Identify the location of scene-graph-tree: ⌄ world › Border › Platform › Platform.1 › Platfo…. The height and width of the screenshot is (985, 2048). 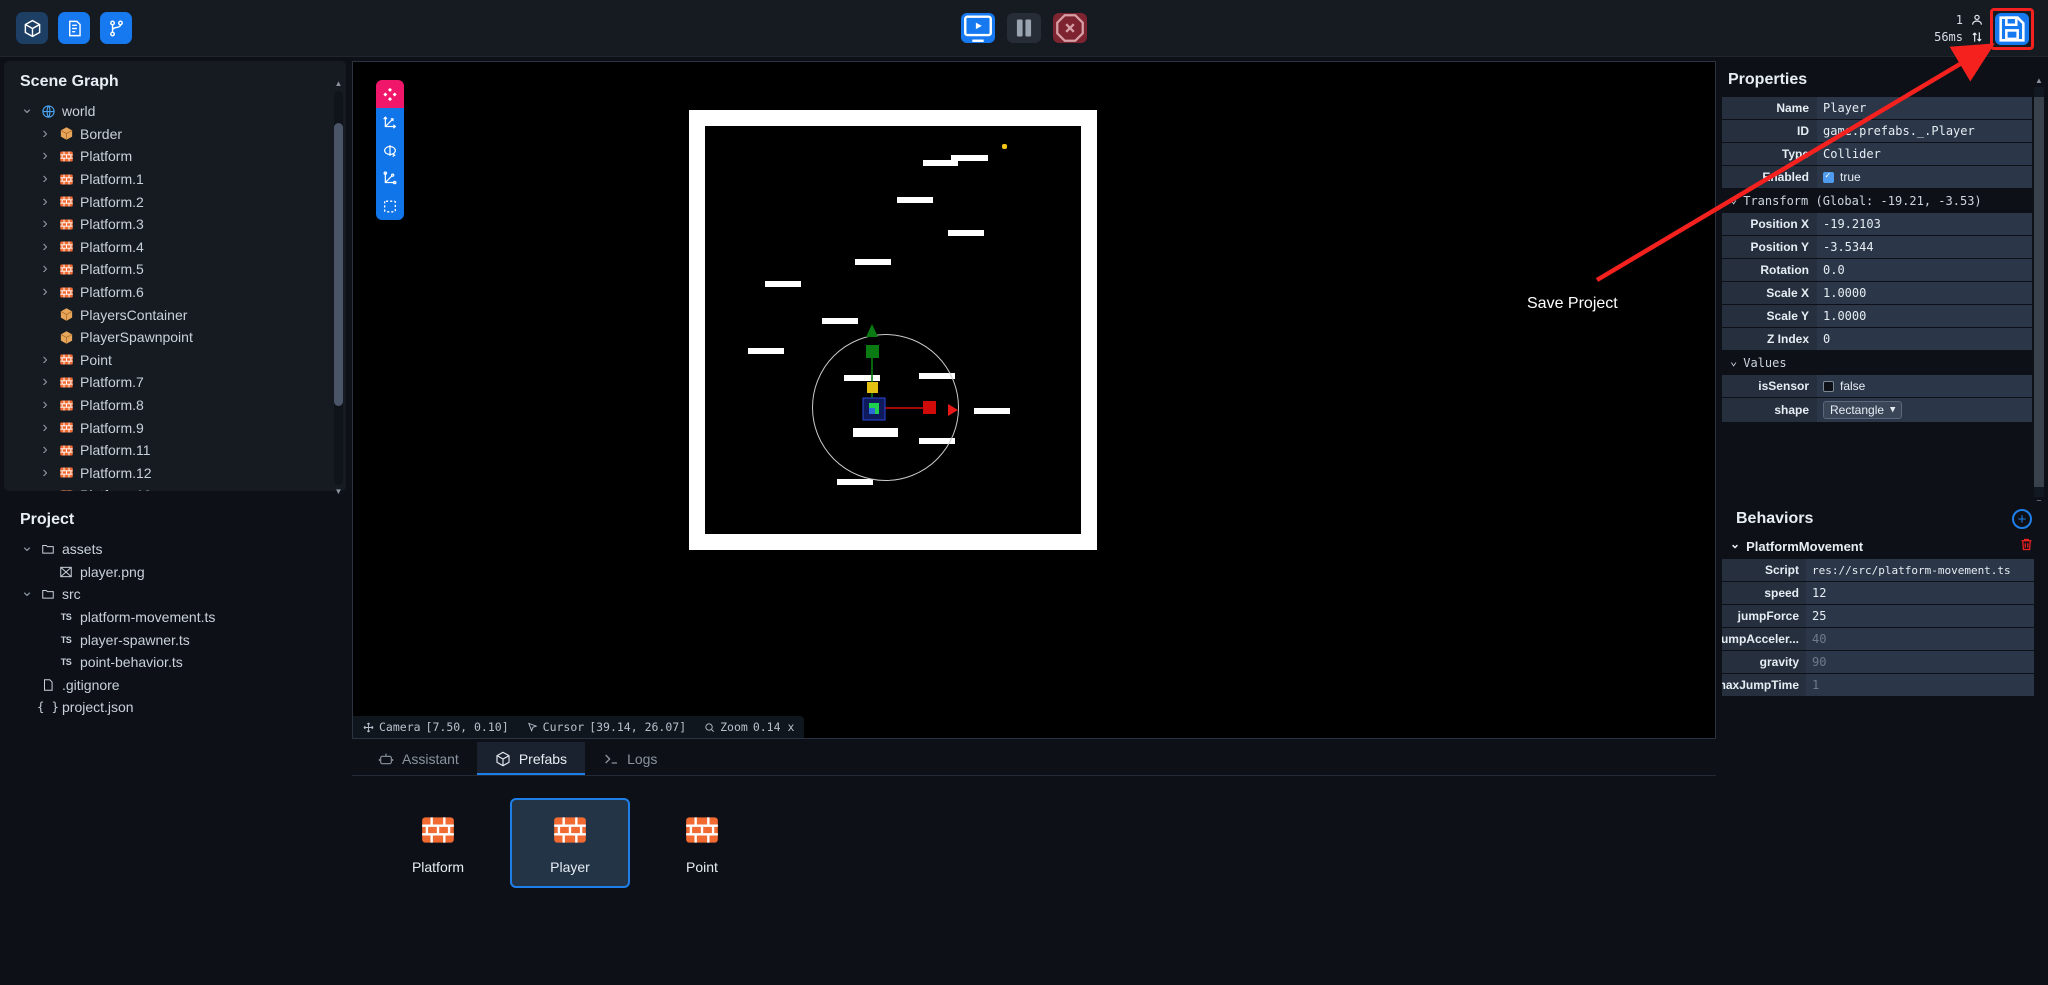
(175, 295).